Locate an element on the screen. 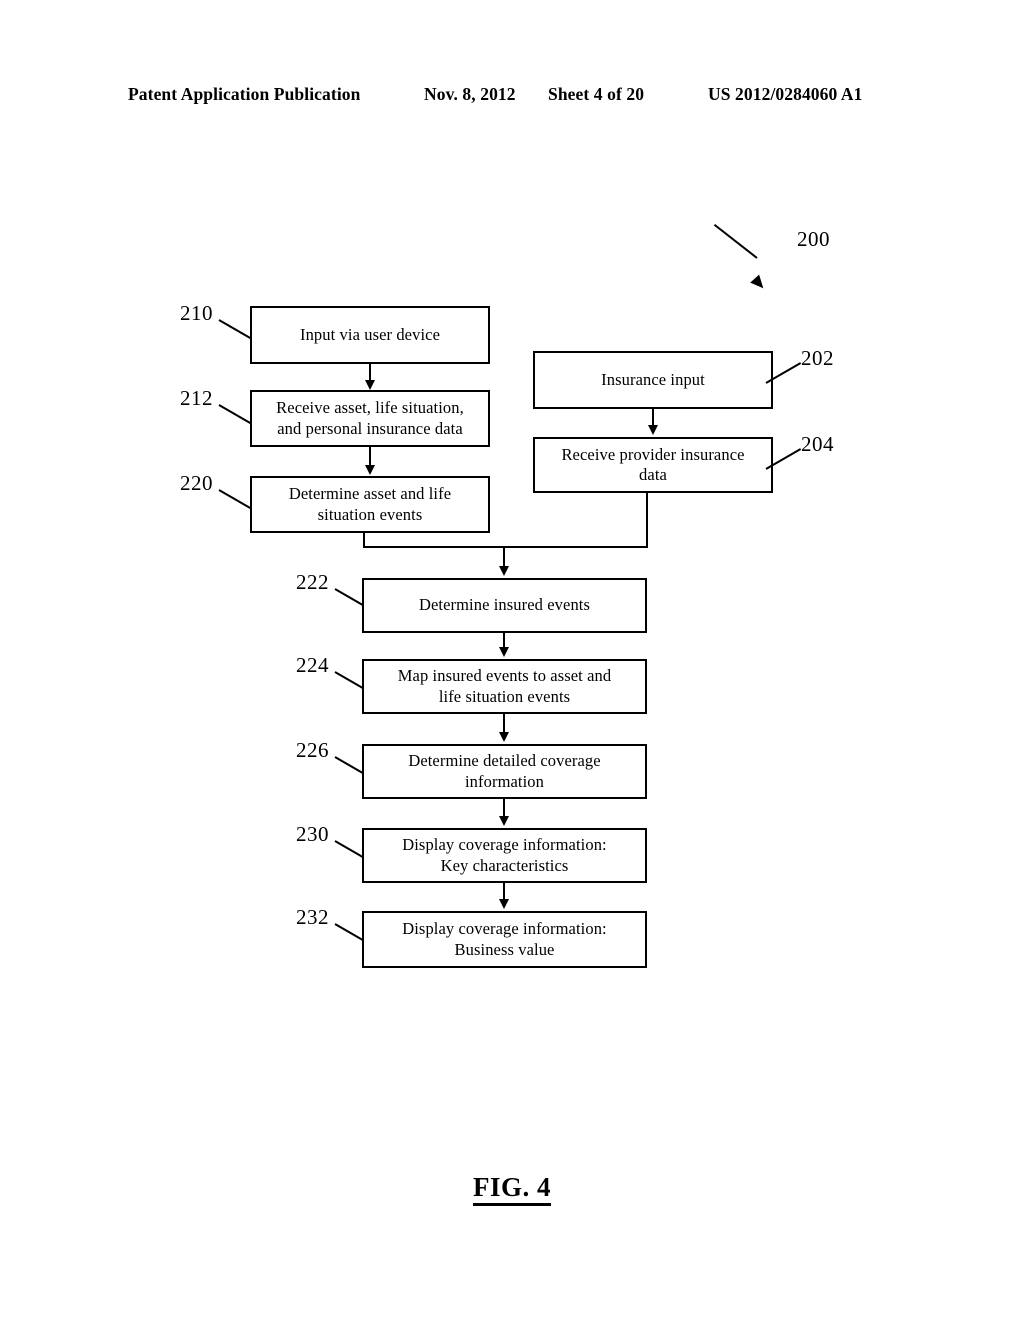 This screenshot has height=1320, width=1024. reference-numeral-232: 232 is located at coordinates (312, 917).